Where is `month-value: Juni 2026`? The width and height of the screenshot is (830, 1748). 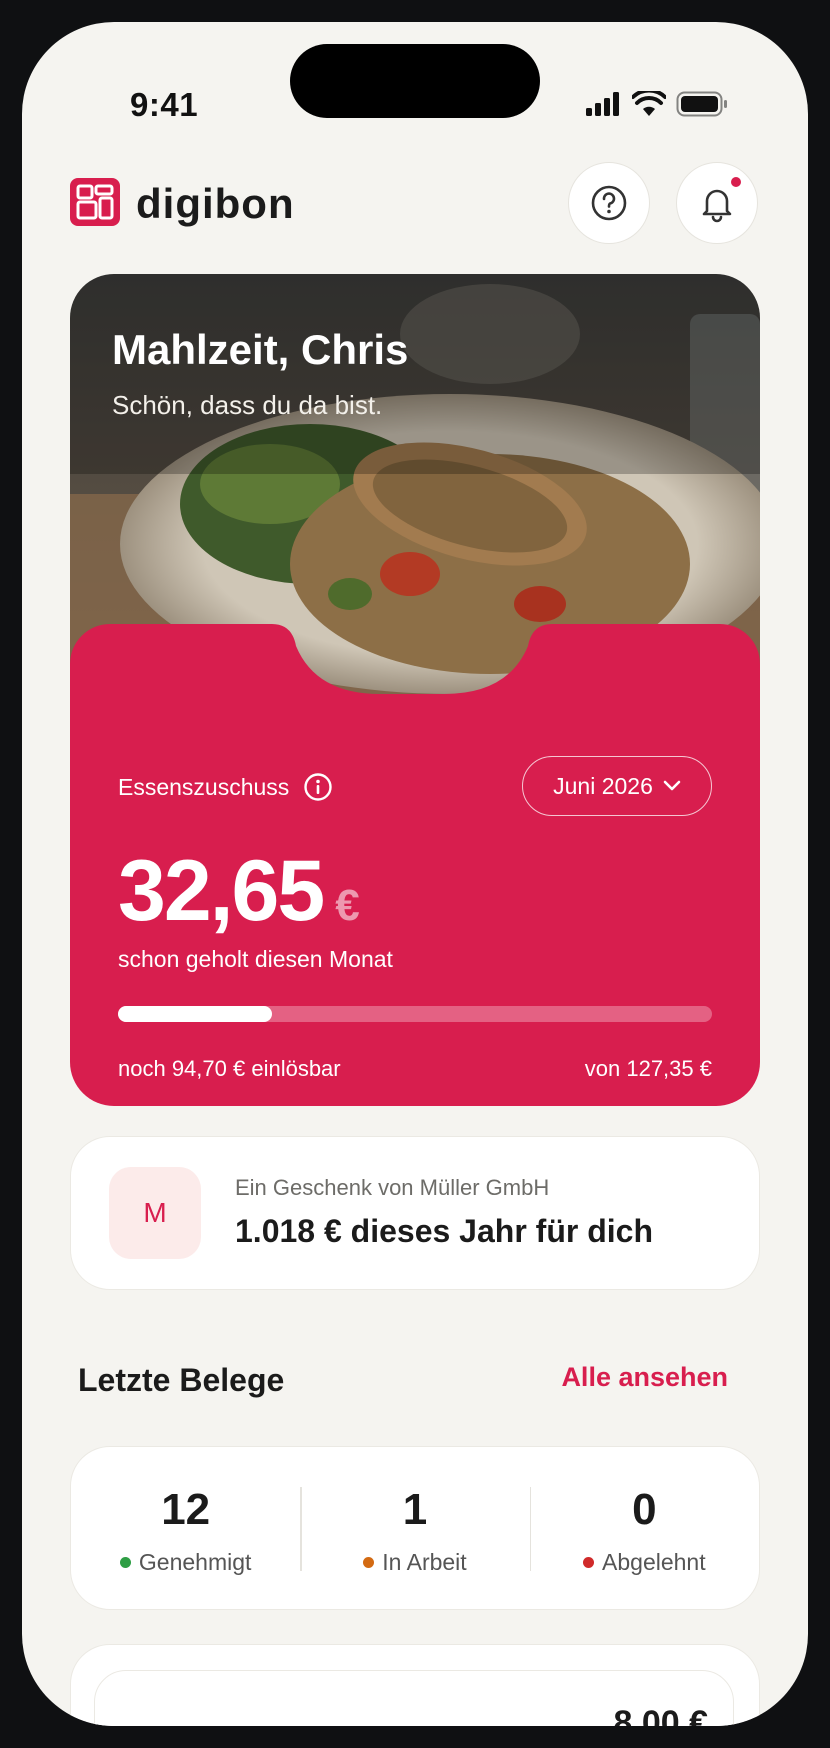
month-value: Juni 2026 is located at coordinates (603, 785).